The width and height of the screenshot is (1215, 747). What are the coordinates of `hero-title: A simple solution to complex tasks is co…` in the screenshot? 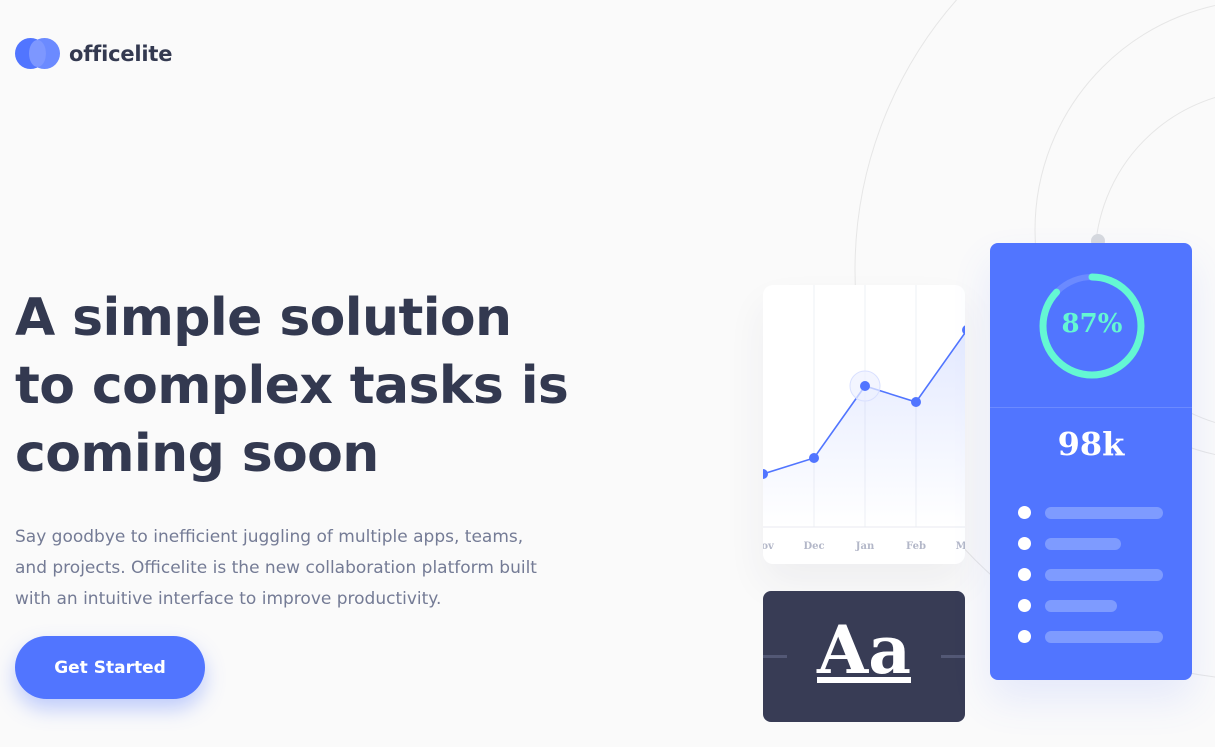 It's located at (292, 386).